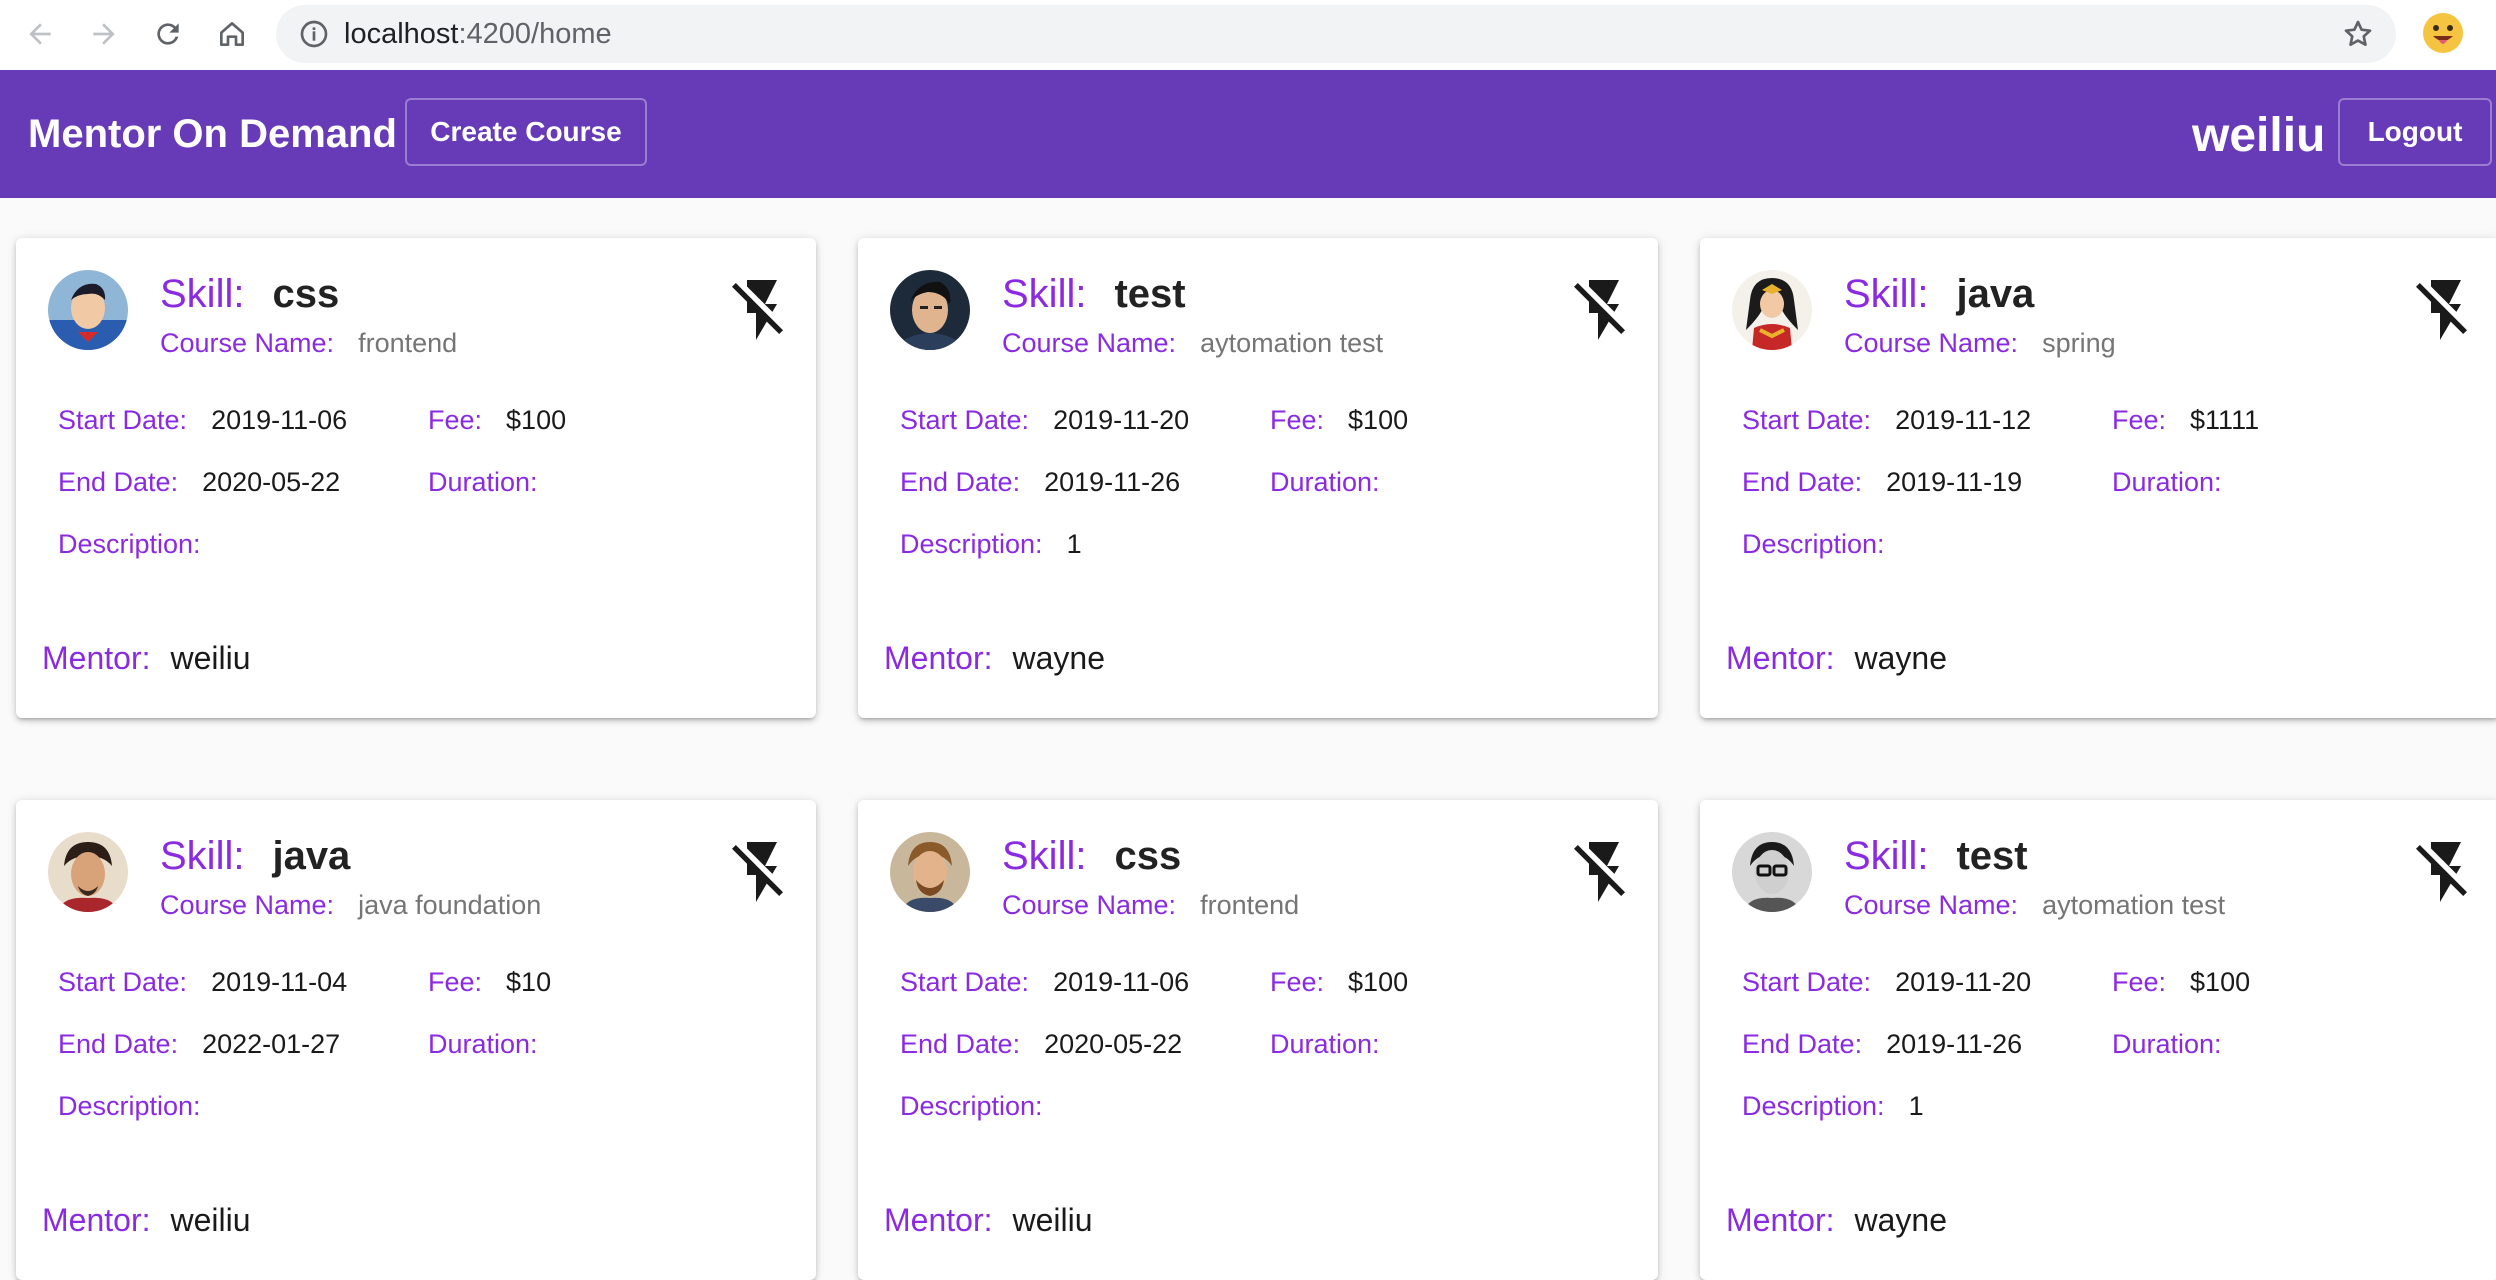 The height and width of the screenshot is (1280, 2496). I want to click on url-text: localhost:4200/home, so click(478, 34).